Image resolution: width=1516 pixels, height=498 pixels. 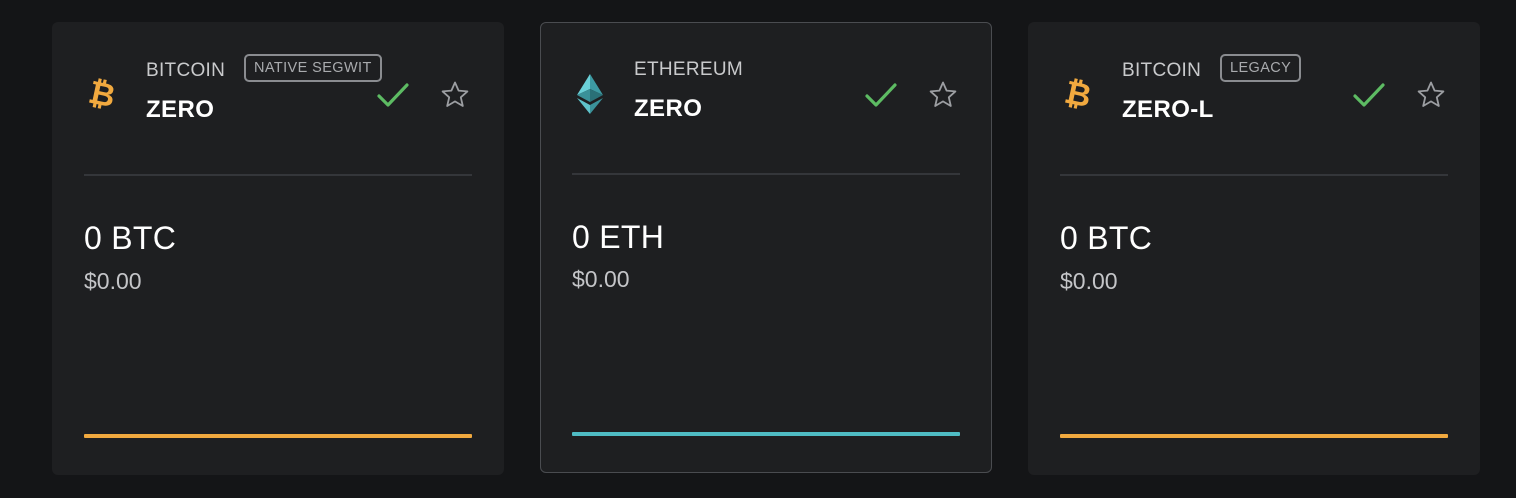 I want to click on ethereum-icon, so click(x=590, y=94).